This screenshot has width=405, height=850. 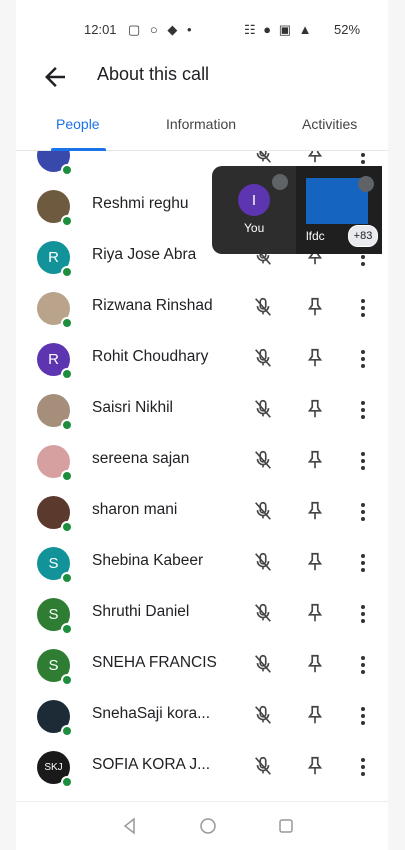 What do you see at coordinates (208, 826) in the screenshot?
I see `nav-home-icon` at bounding box center [208, 826].